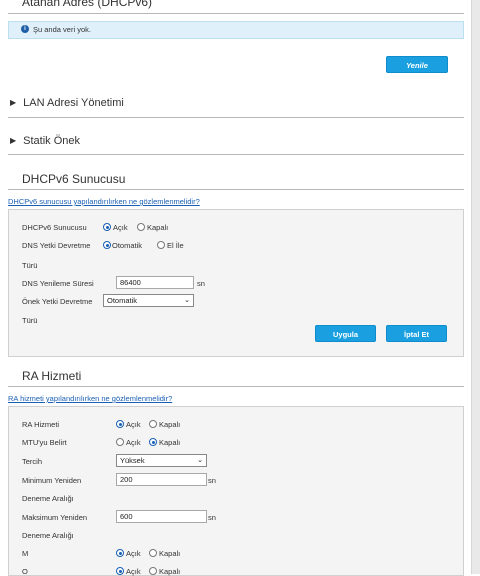  What do you see at coordinates (120, 424) in the screenshot?
I see `ra-service-on-radio` at bounding box center [120, 424].